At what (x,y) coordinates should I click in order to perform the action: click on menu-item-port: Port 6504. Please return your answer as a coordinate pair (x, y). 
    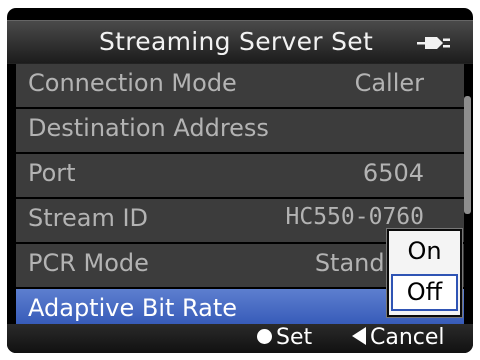
    Looking at the image, I should click on (240, 175).